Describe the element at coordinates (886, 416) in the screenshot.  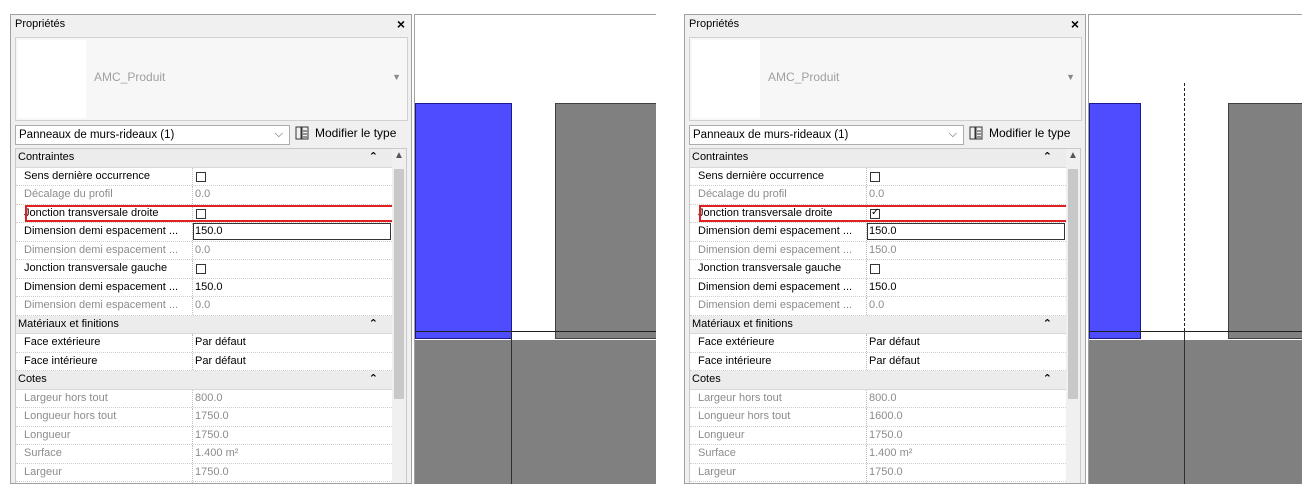
I see `property-value: 1600.0` at that location.